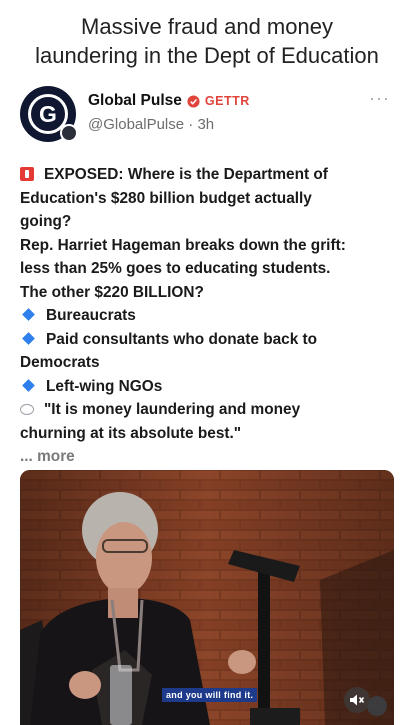 The width and height of the screenshot is (414, 725). I want to click on handle-line: @GlobalPulse · 3h, so click(151, 124).